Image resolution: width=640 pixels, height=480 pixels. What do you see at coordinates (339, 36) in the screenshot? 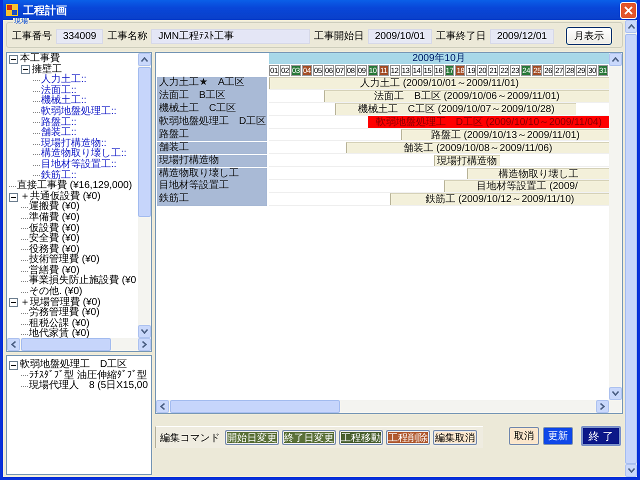
I see `field-label: 工事開始日` at bounding box center [339, 36].